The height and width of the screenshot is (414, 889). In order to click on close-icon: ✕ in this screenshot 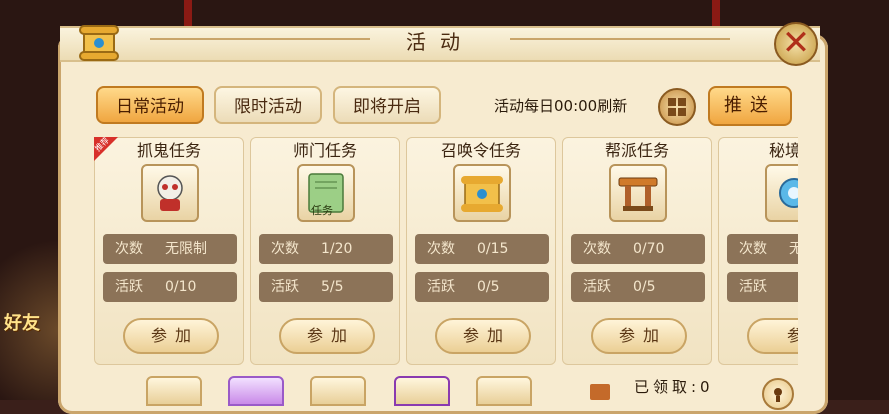, I will do `click(796, 43)`.